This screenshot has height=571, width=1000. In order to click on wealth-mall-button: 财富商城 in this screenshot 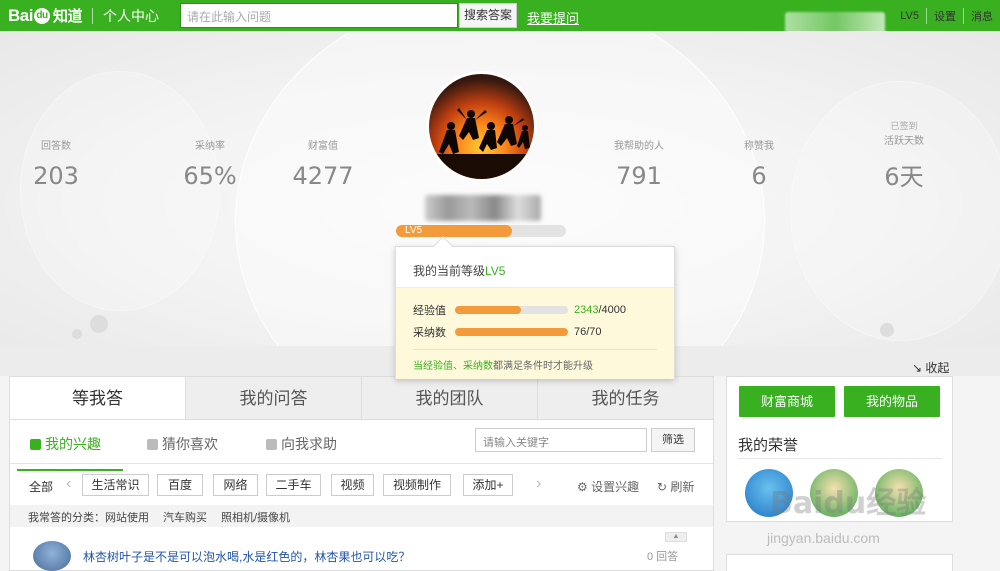, I will do `click(787, 401)`.